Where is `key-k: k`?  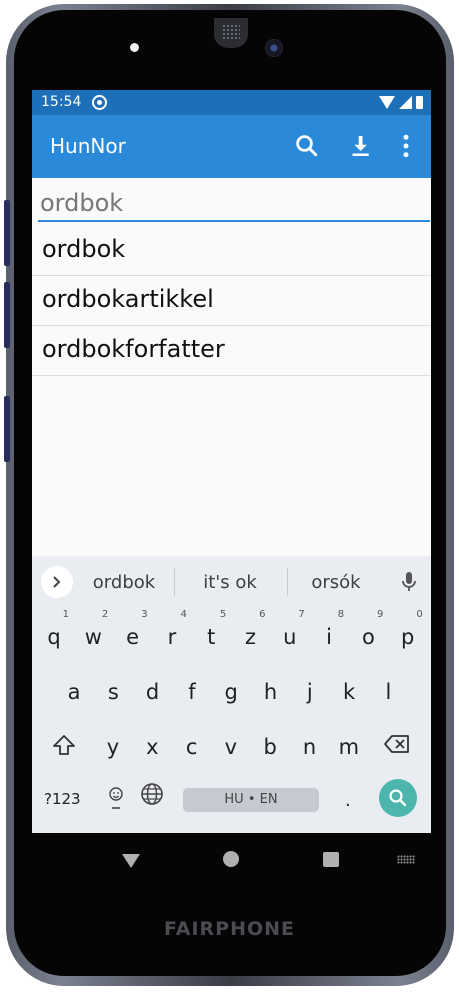
key-k: k is located at coordinates (349, 692).